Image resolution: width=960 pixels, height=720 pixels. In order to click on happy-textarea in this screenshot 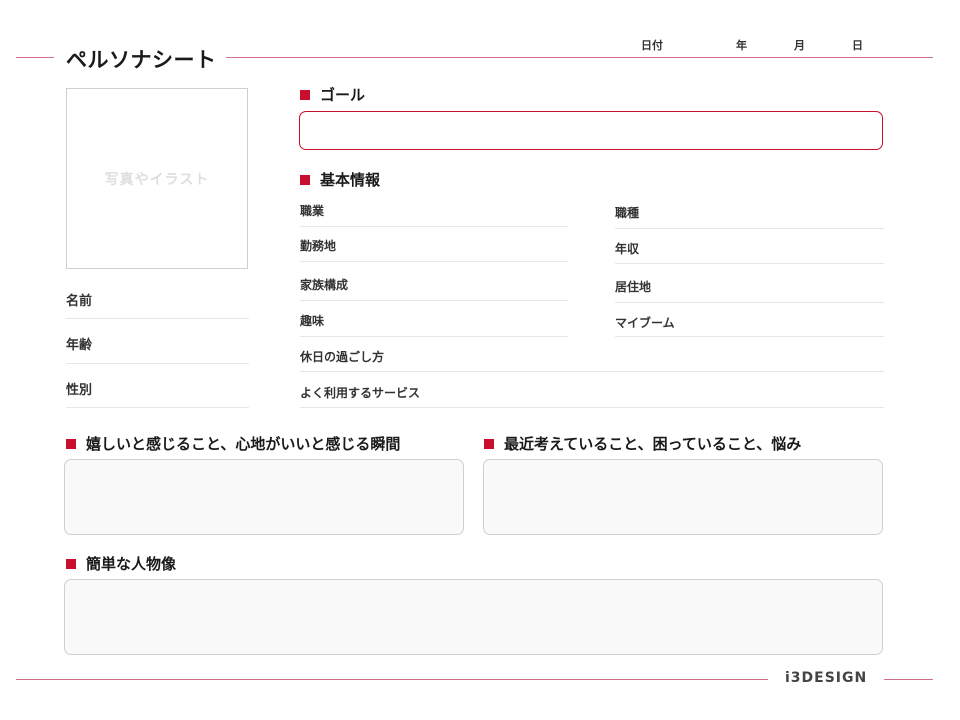, I will do `click(264, 497)`.